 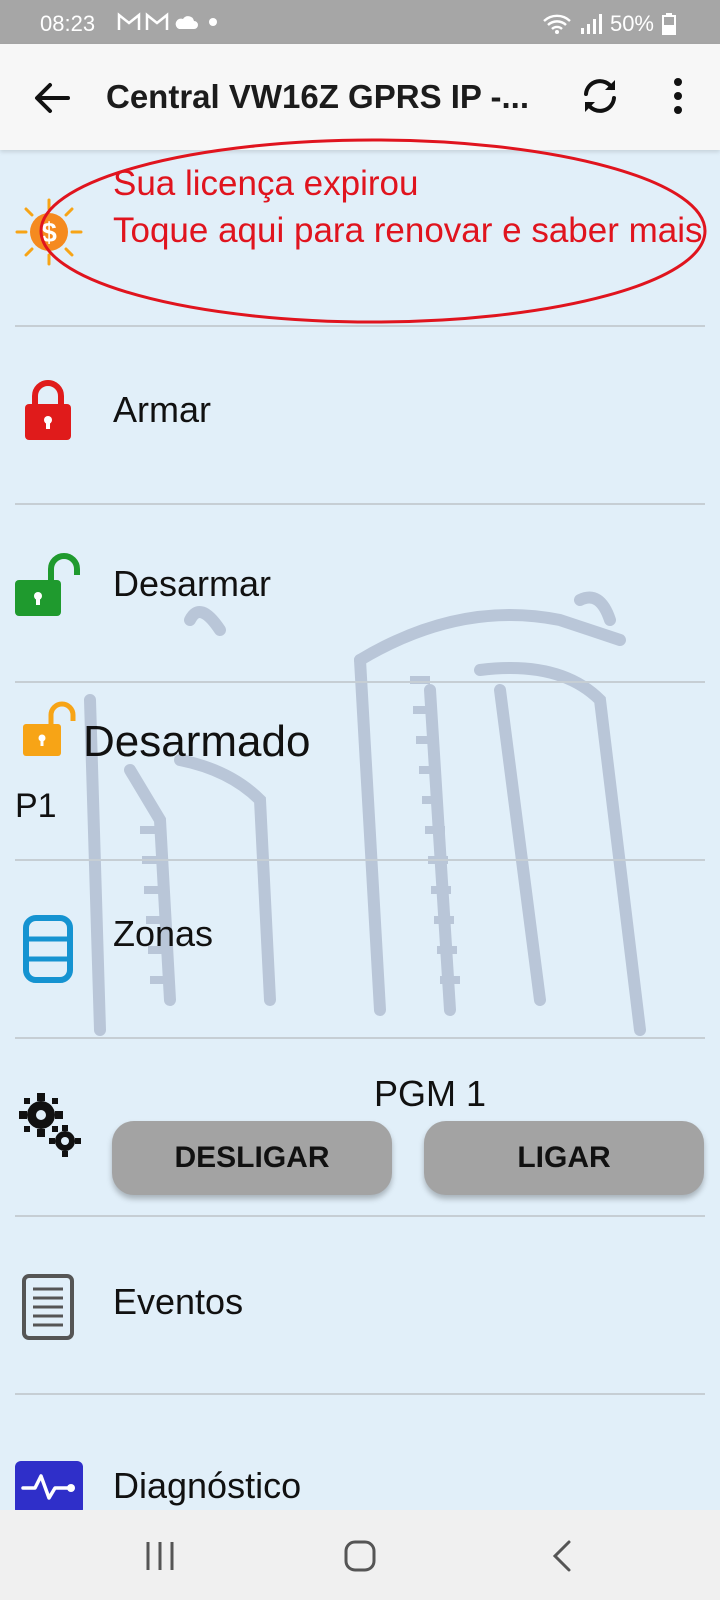 What do you see at coordinates (360, 22) in the screenshot?
I see `status-bar: 08:23 50%` at bounding box center [360, 22].